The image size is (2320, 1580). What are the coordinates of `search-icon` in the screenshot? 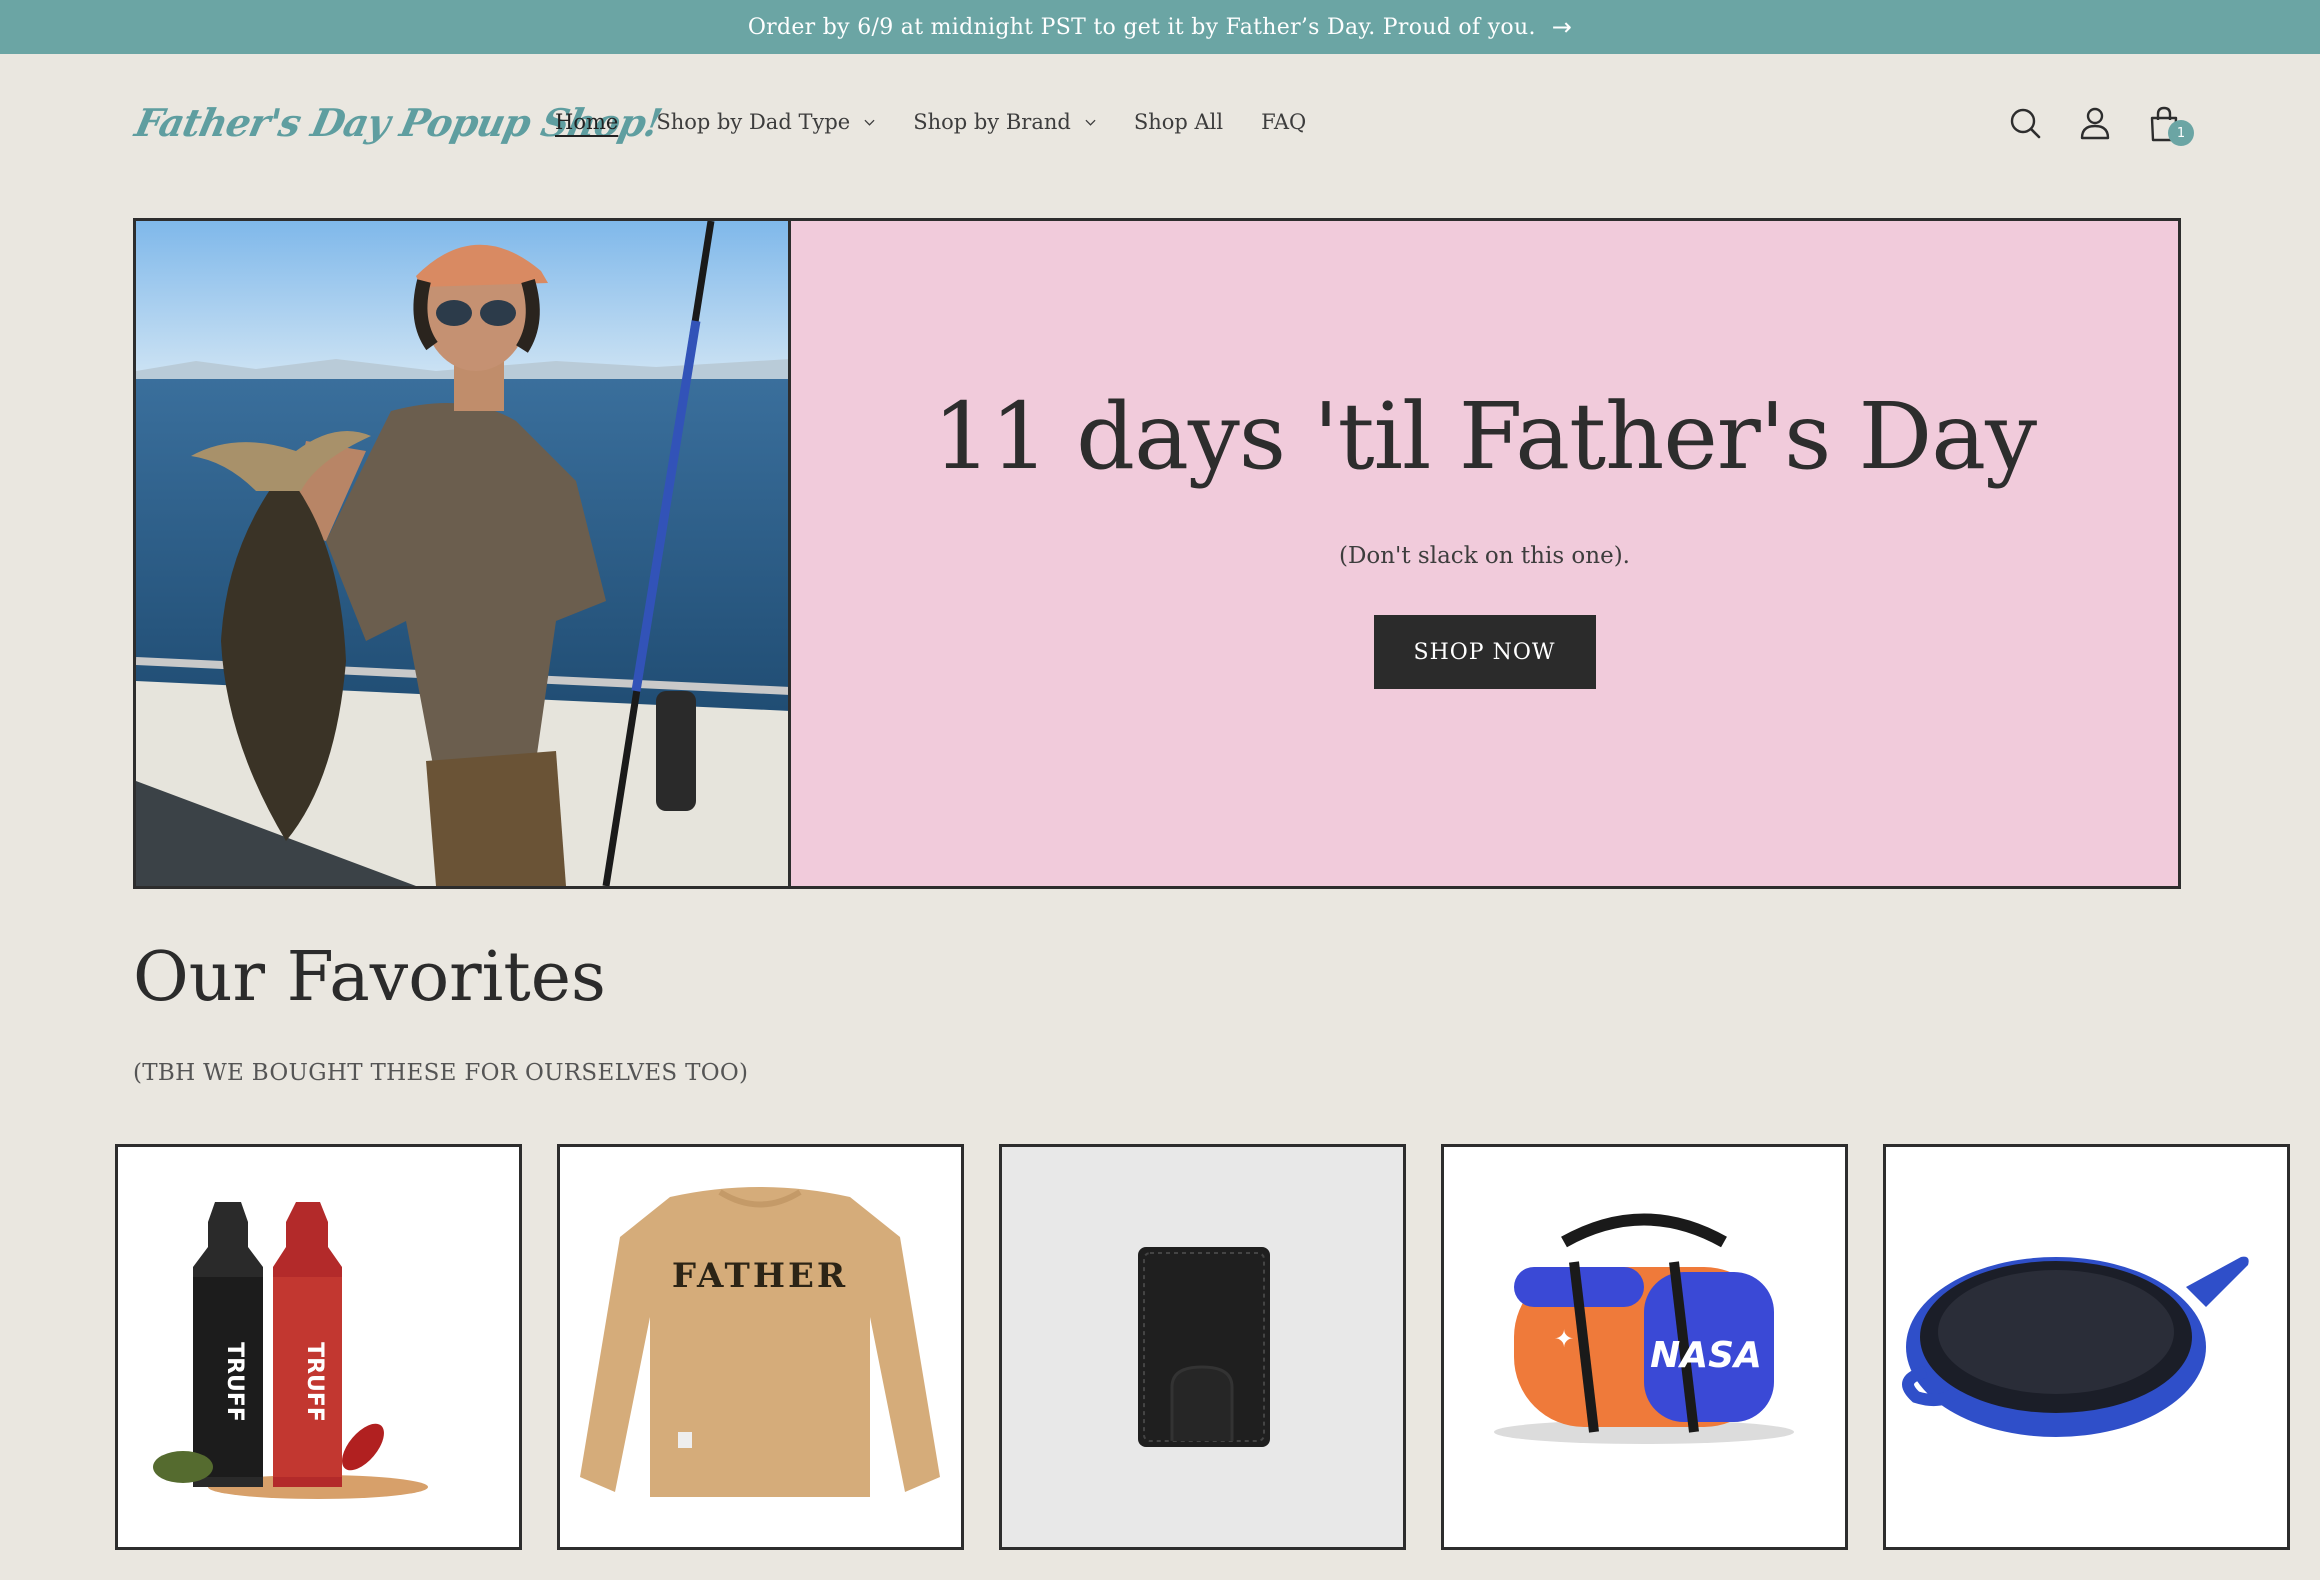 It's located at (2025, 123).